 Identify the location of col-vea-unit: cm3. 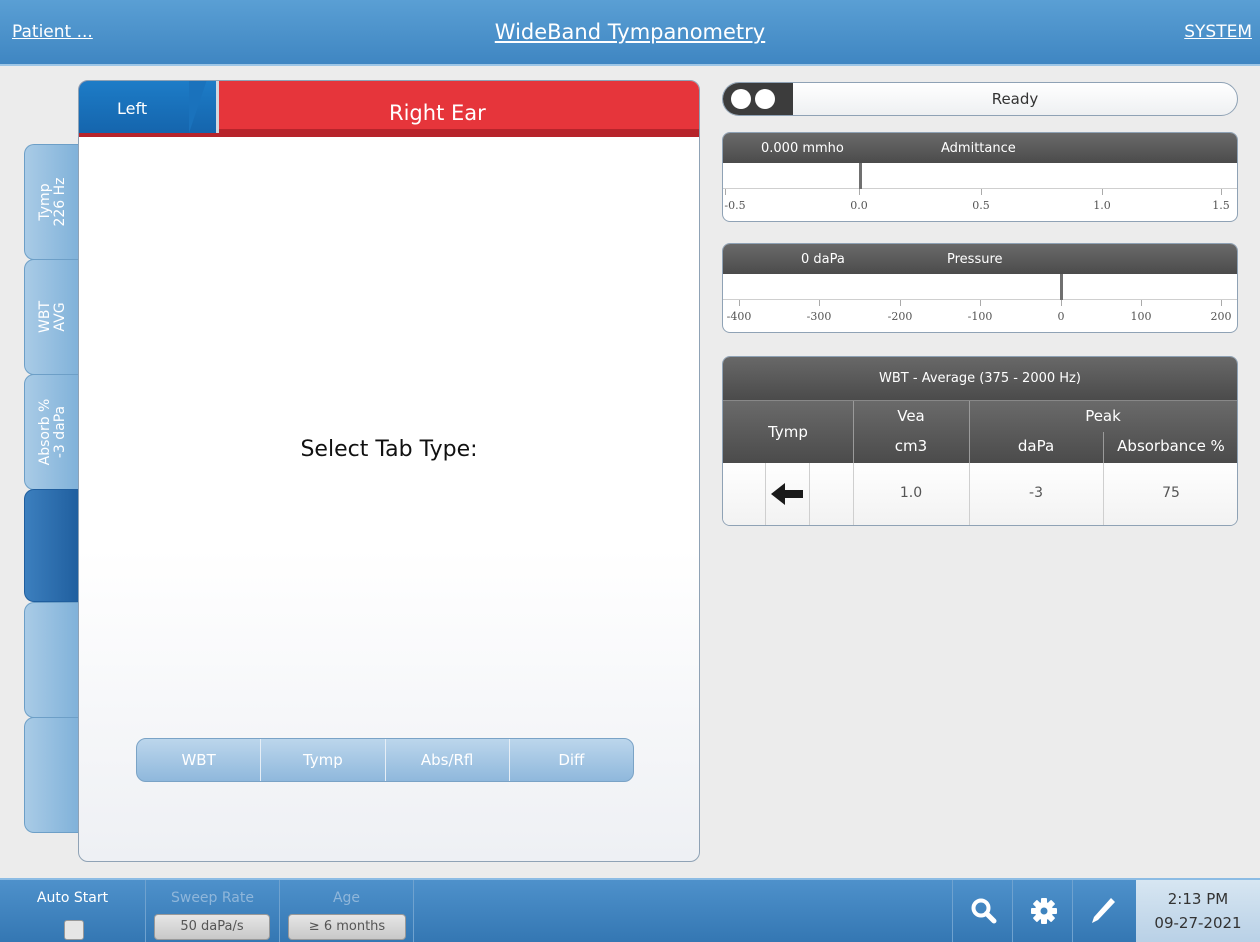
(911, 446).